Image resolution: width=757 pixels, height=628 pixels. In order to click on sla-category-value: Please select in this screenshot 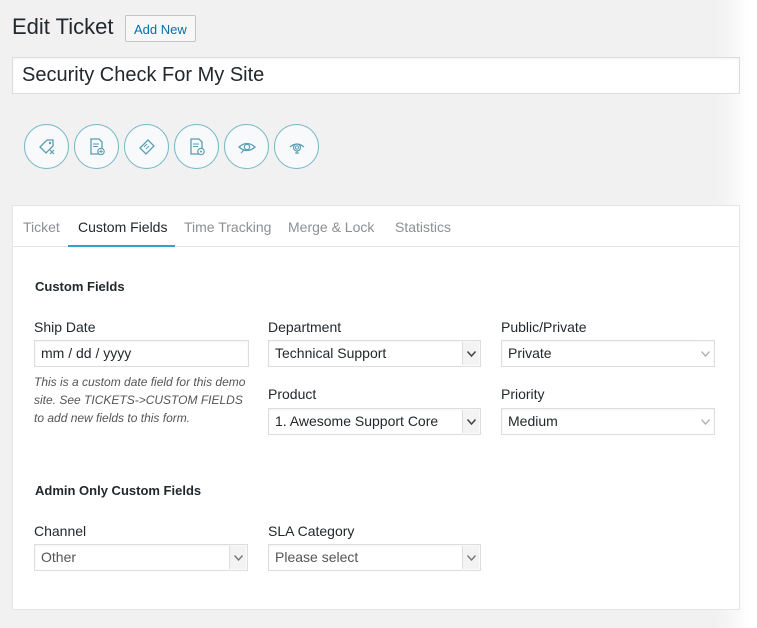, I will do `click(317, 557)`.